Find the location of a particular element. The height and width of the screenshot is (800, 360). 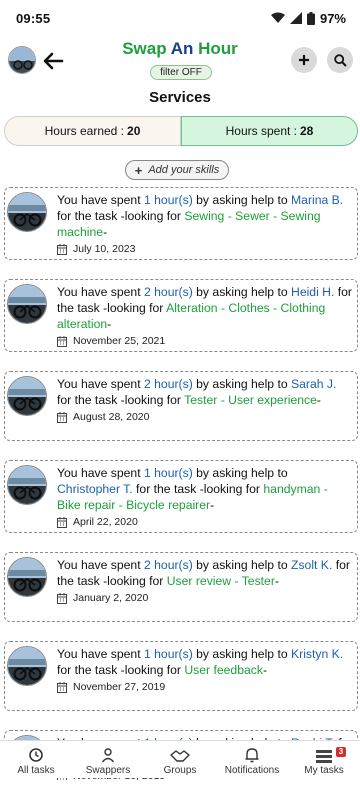

plus-icon is located at coordinates (304, 60).